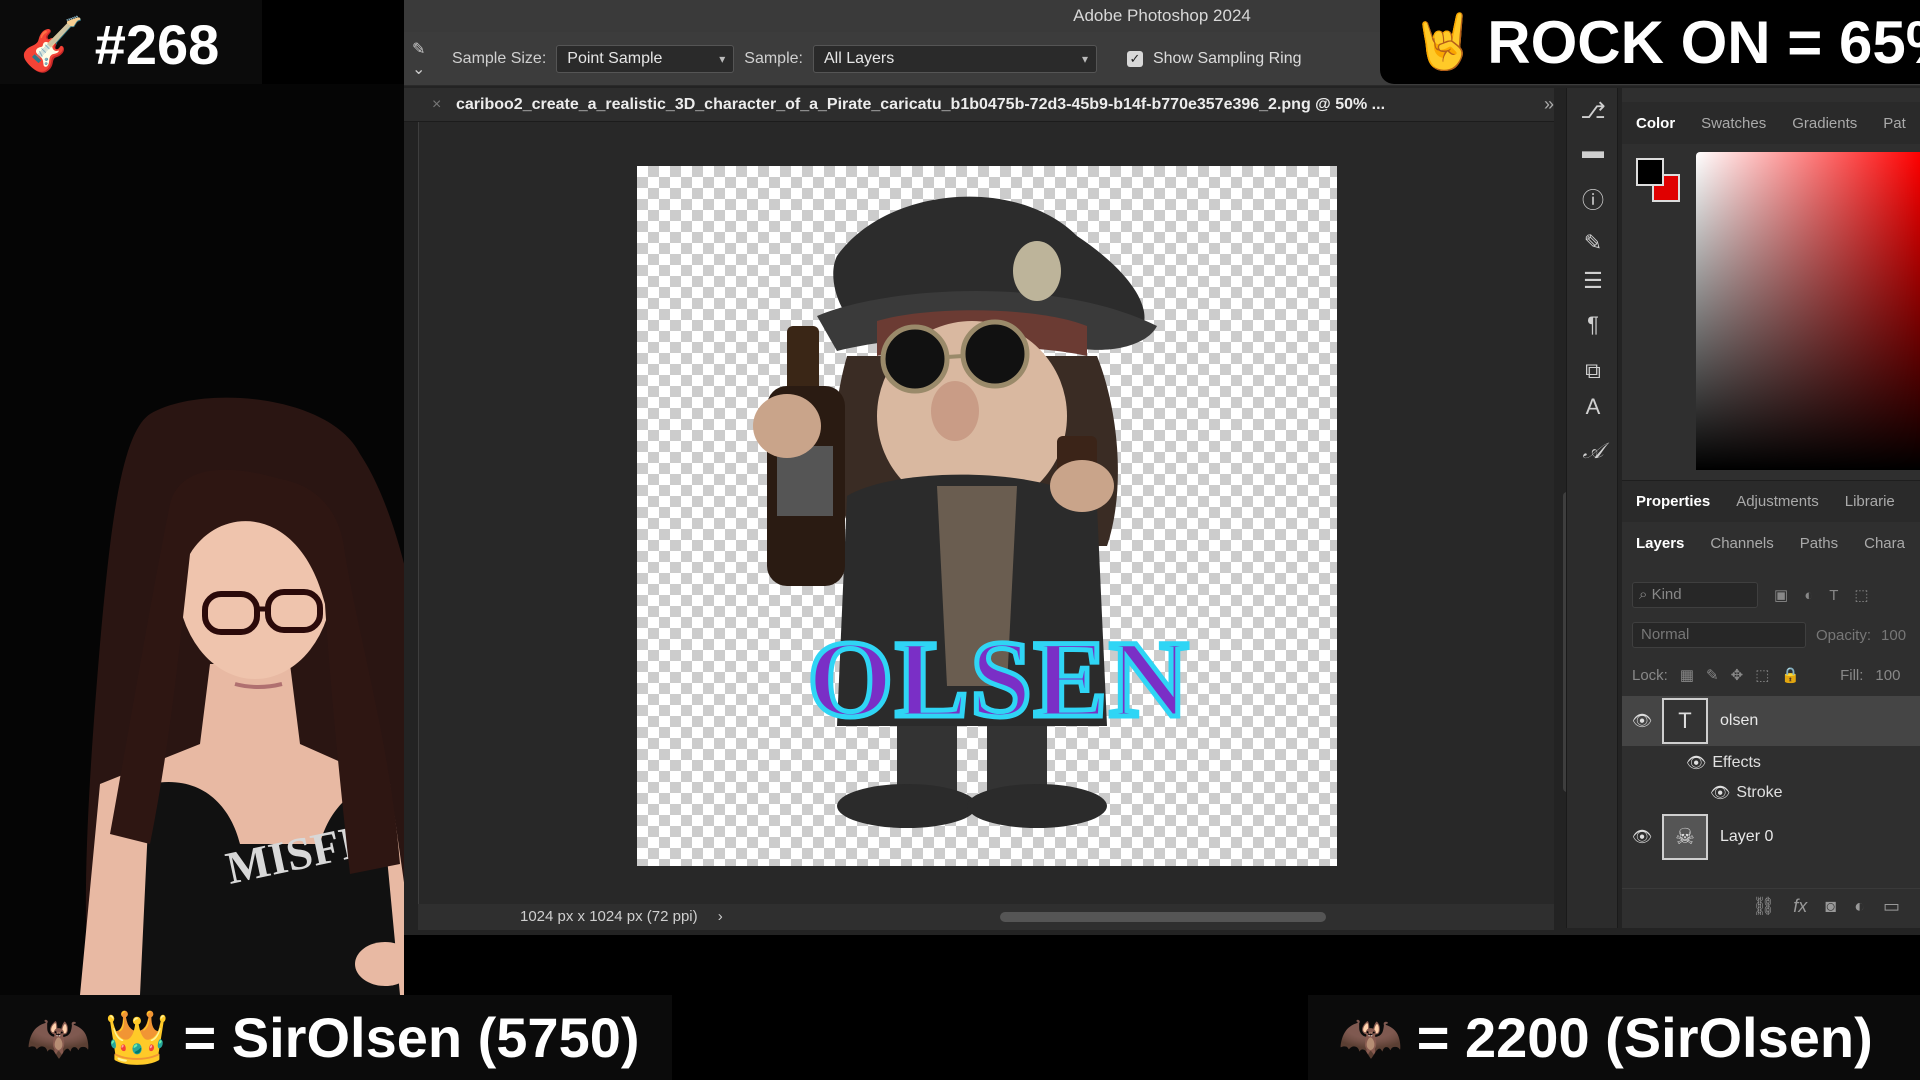 This screenshot has height=1080, width=1920. What do you see at coordinates (773, 58) in the screenshot?
I see `sample-label: Sample:` at bounding box center [773, 58].